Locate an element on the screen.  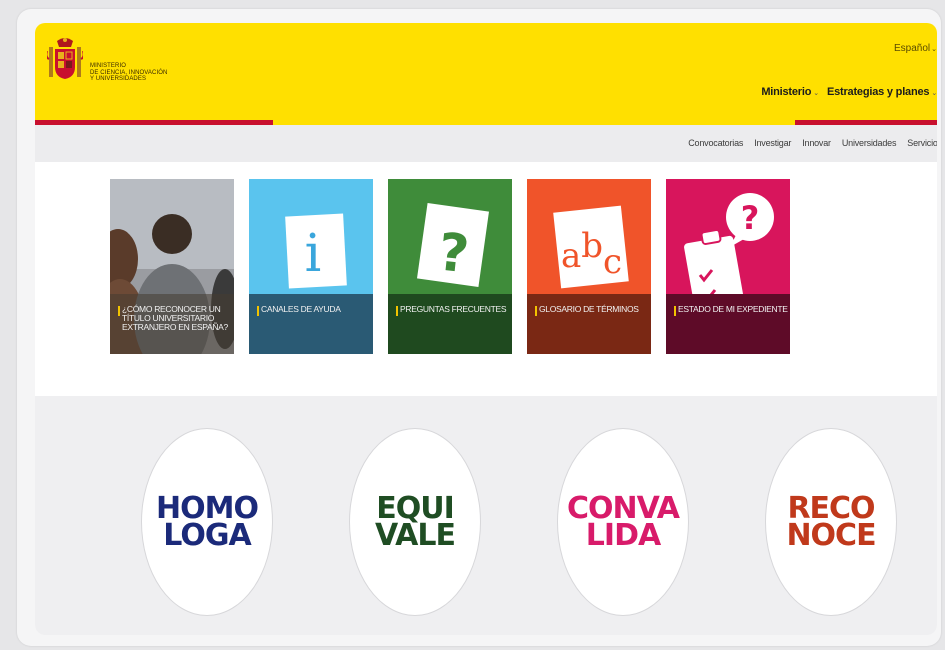
ministry-line-2: DE CIENCIA, INNOVACIÓN is located at coordinates (129, 72).